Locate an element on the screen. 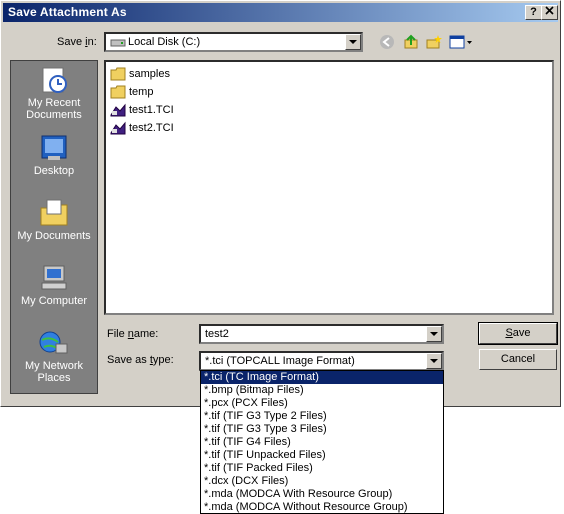  type-option: *.tif (TIF G4 Files) is located at coordinates (322, 442).